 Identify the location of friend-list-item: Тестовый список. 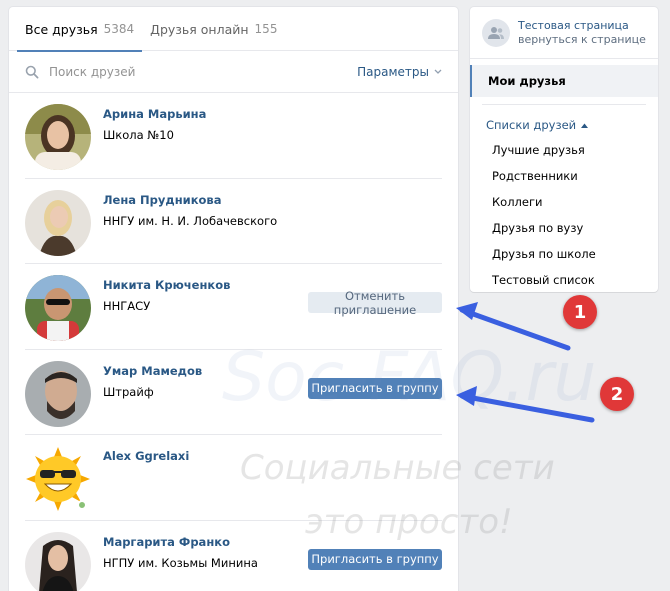
(564, 280).